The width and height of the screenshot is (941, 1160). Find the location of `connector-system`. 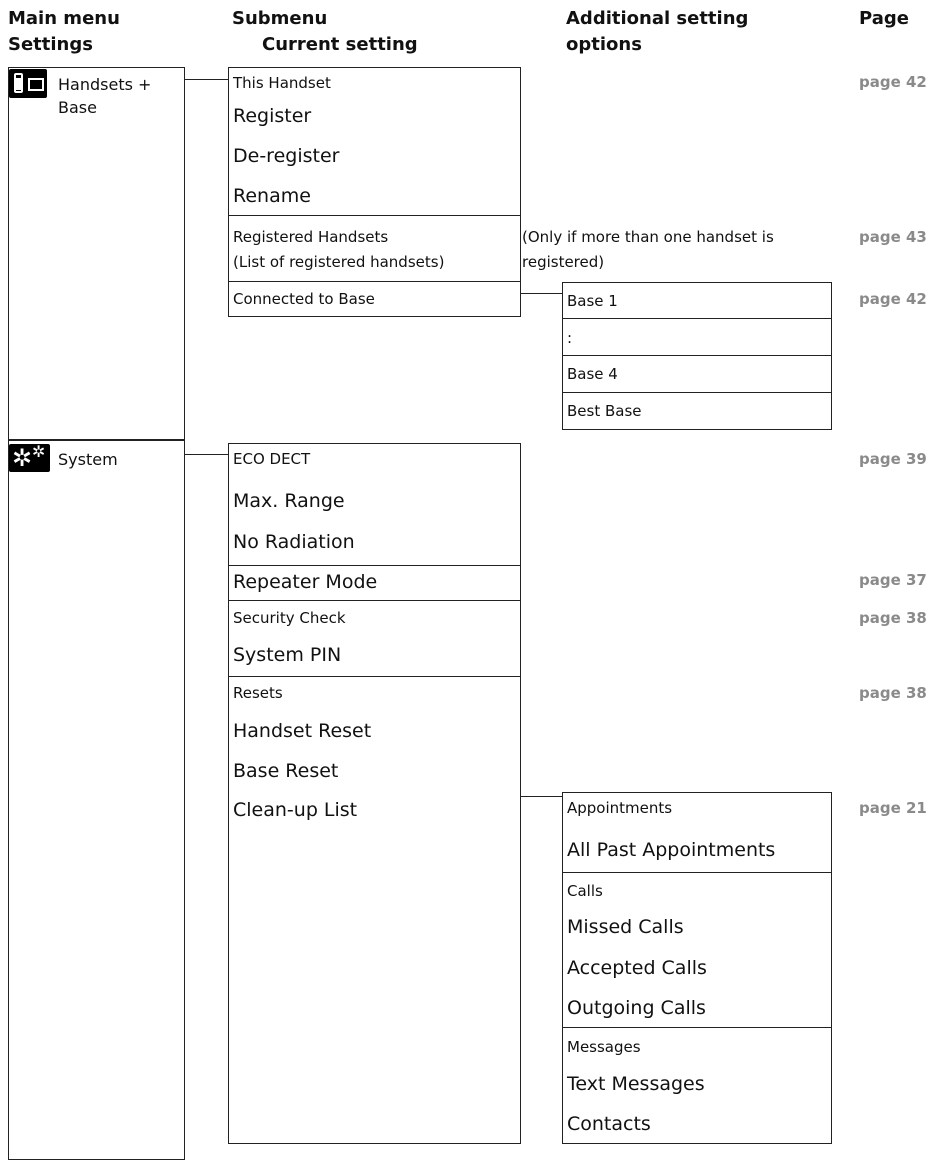

connector-system is located at coordinates (206, 454).